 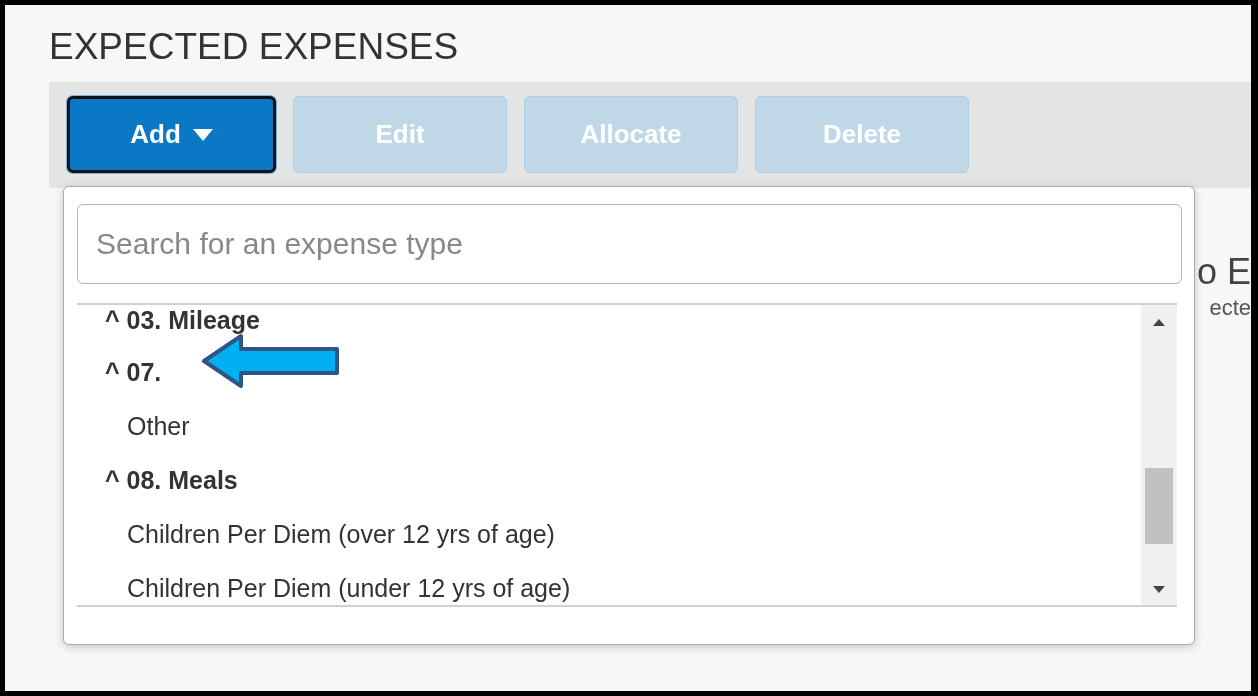 What do you see at coordinates (171, 492) in the screenshot?
I see `group-header: ^ 08. Meals` at bounding box center [171, 492].